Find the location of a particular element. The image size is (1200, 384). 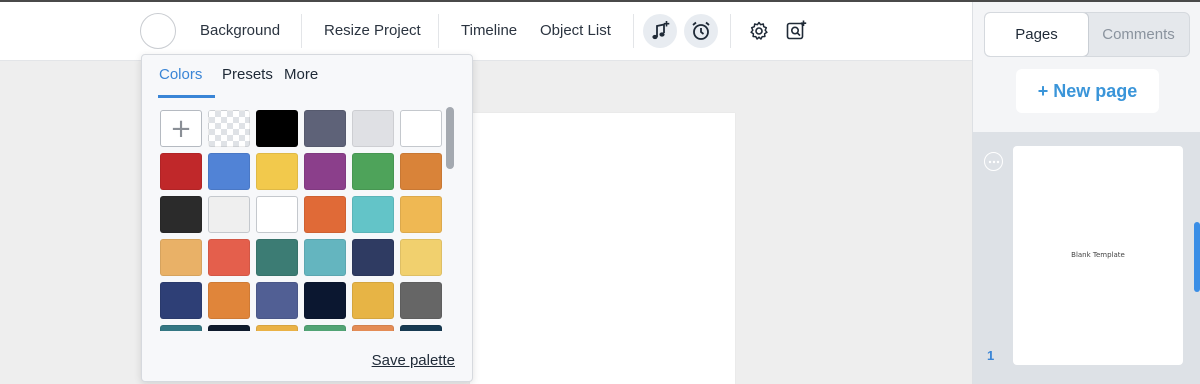

timeline-button: Timeline is located at coordinates (489, 30).